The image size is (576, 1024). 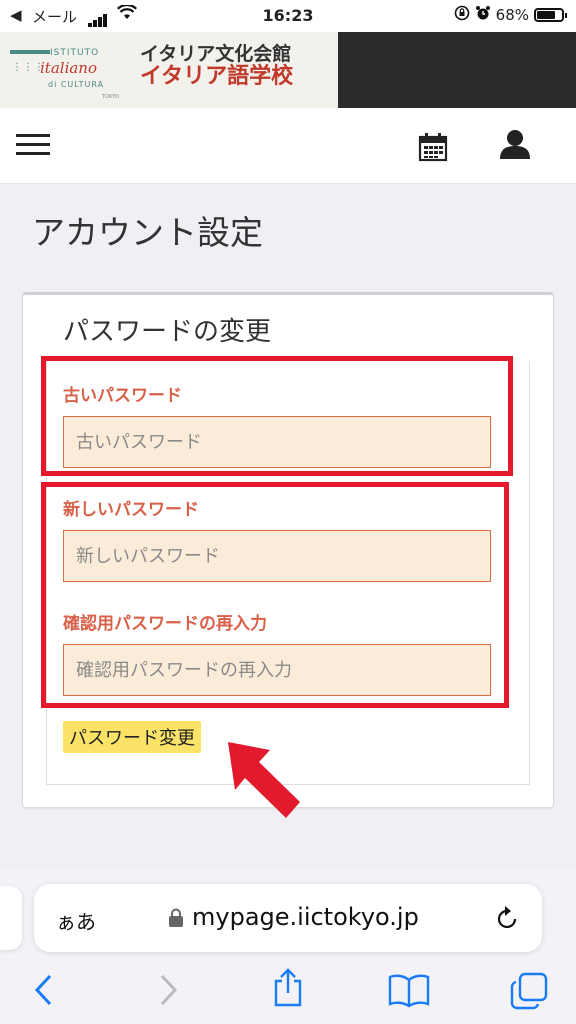 What do you see at coordinates (507, 920) in the screenshot?
I see `reload-icon` at bounding box center [507, 920].